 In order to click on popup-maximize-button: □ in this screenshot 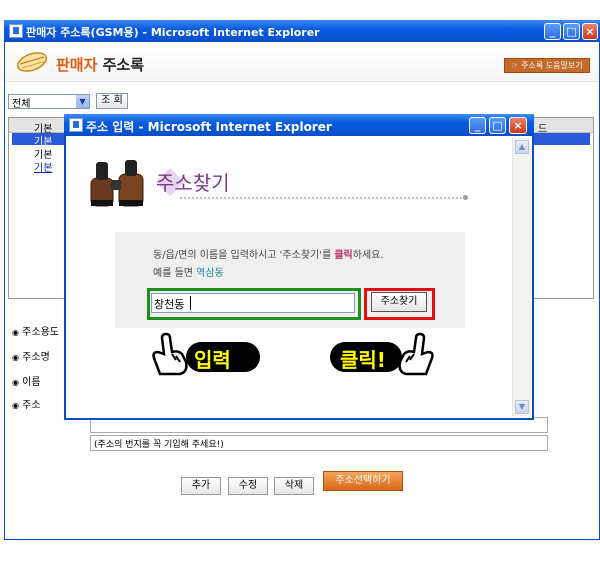, I will do `click(497, 125)`.